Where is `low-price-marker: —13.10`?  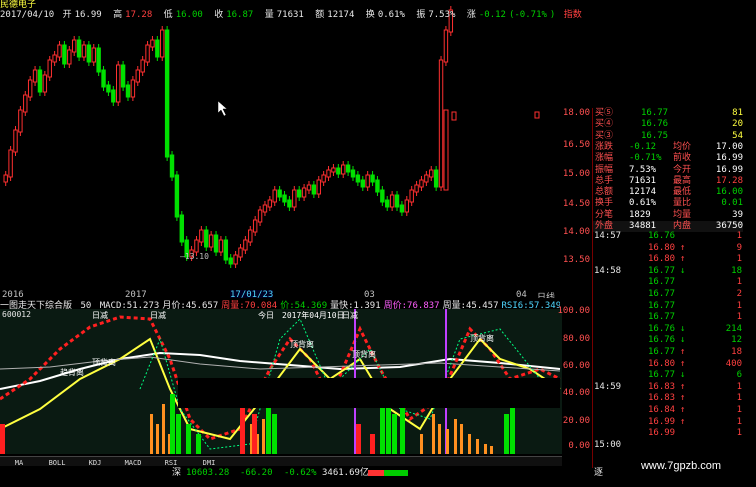
low-price-marker: —13.10 is located at coordinates (194, 256).